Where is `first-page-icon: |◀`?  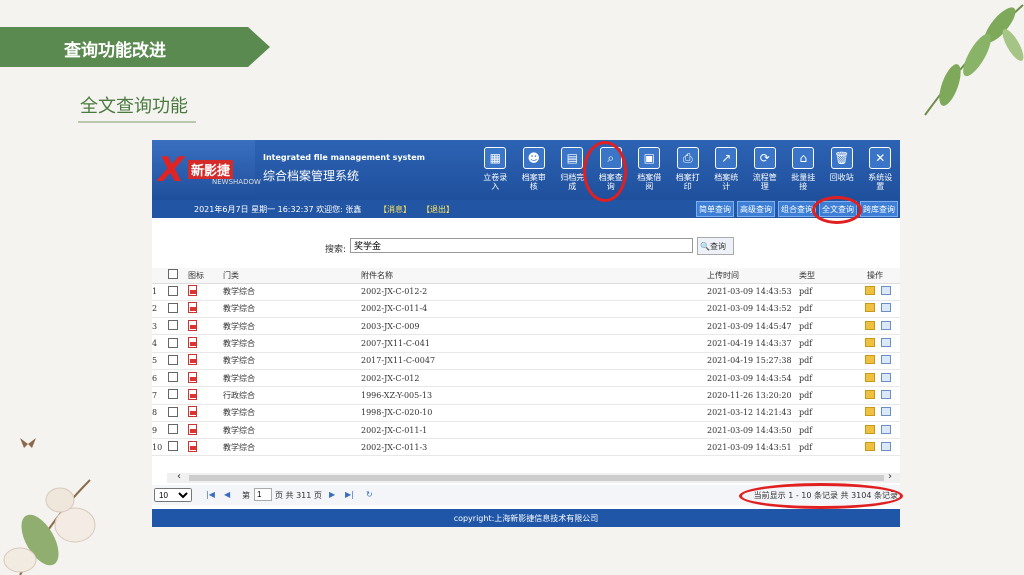 first-page-icon: |◀ is located at coordinates (210, 494).